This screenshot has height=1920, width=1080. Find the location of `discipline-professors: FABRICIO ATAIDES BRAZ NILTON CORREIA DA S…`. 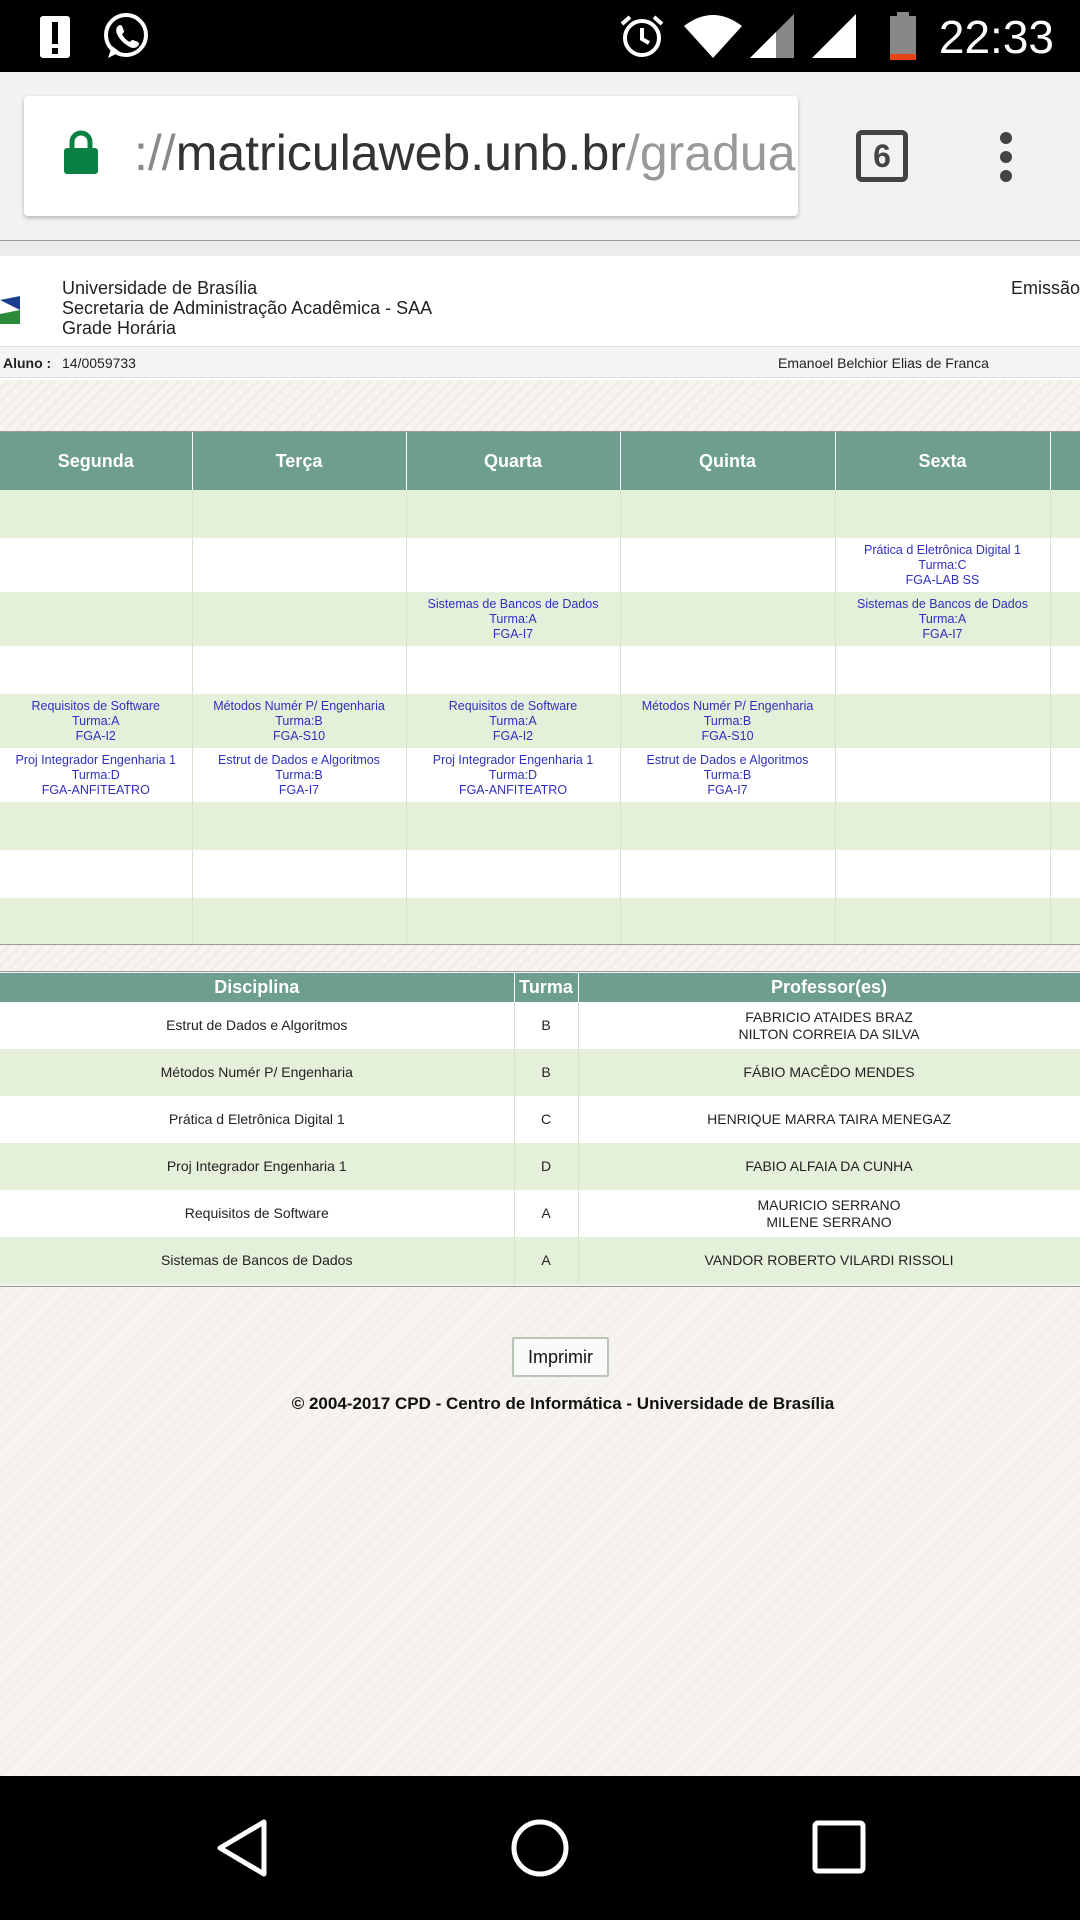

discipline-professors: FABRICIO ATAIDES BRAZ NILTON CORREIA DA S… is located at coordinates (829, 1025).